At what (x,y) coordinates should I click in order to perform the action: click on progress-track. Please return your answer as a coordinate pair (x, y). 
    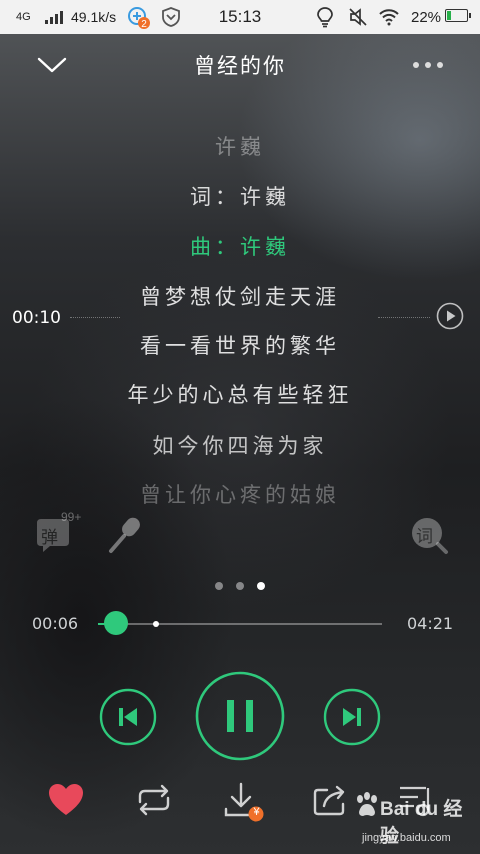
    Looking at the image, I should click on (240, 624).